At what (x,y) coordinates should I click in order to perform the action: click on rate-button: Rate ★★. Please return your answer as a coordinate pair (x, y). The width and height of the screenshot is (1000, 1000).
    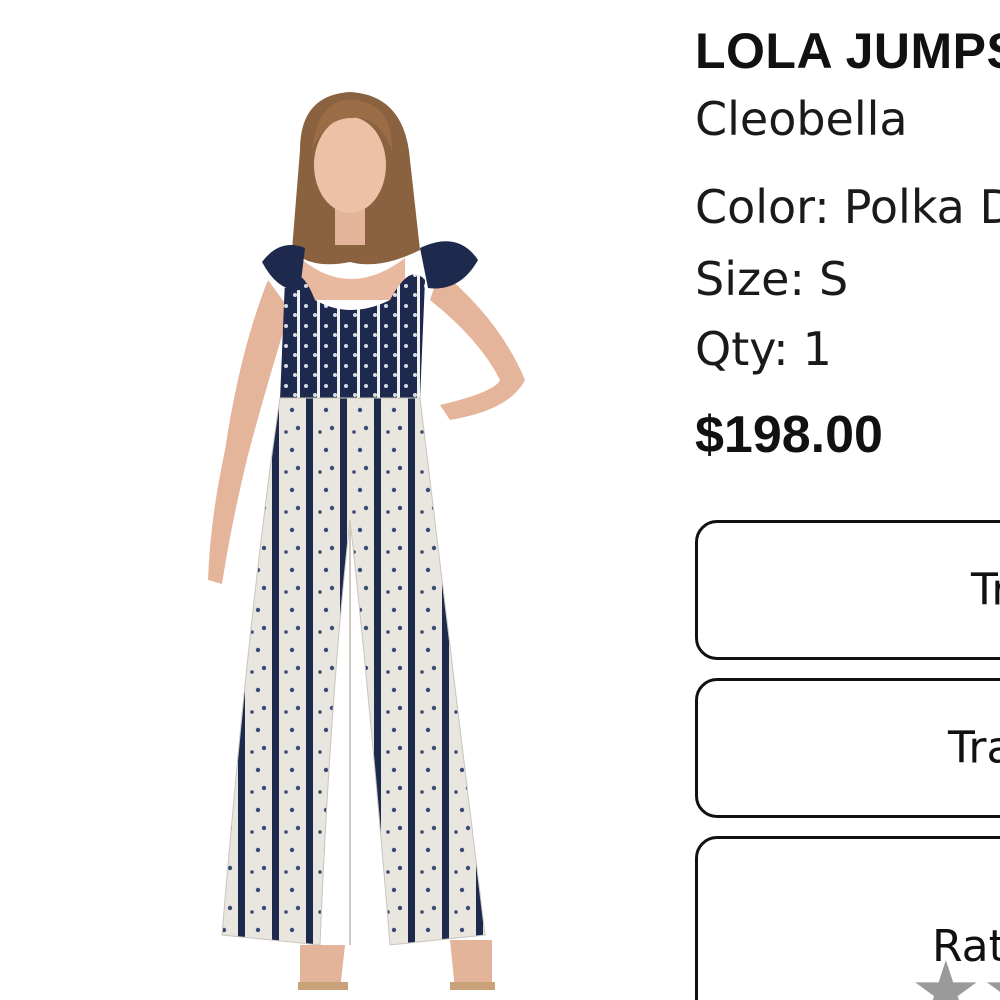
    Looking at the image, I should click on (847, 918).